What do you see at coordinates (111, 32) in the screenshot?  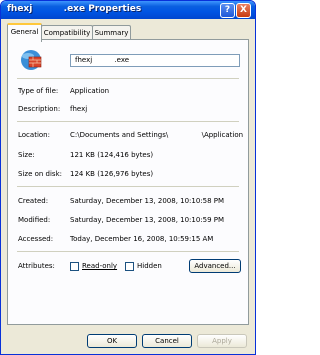 I see `tab-summary: Summary` at bounding box center [111, 32].